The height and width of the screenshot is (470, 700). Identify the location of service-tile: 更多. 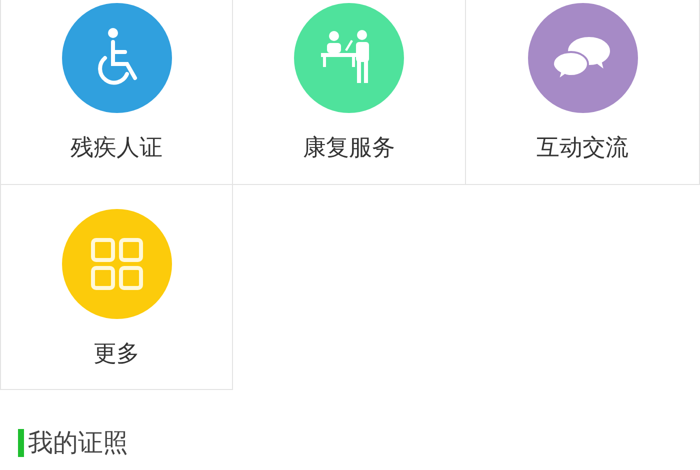
(116, 287).